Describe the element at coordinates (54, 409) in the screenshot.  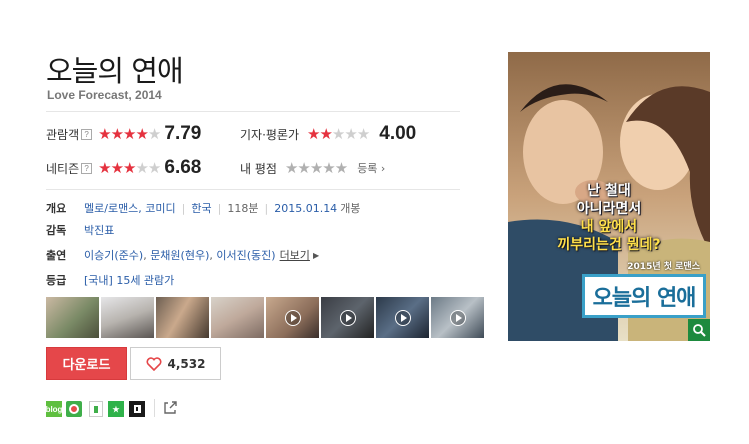
I see `blog-share-icon: blog` at that location.